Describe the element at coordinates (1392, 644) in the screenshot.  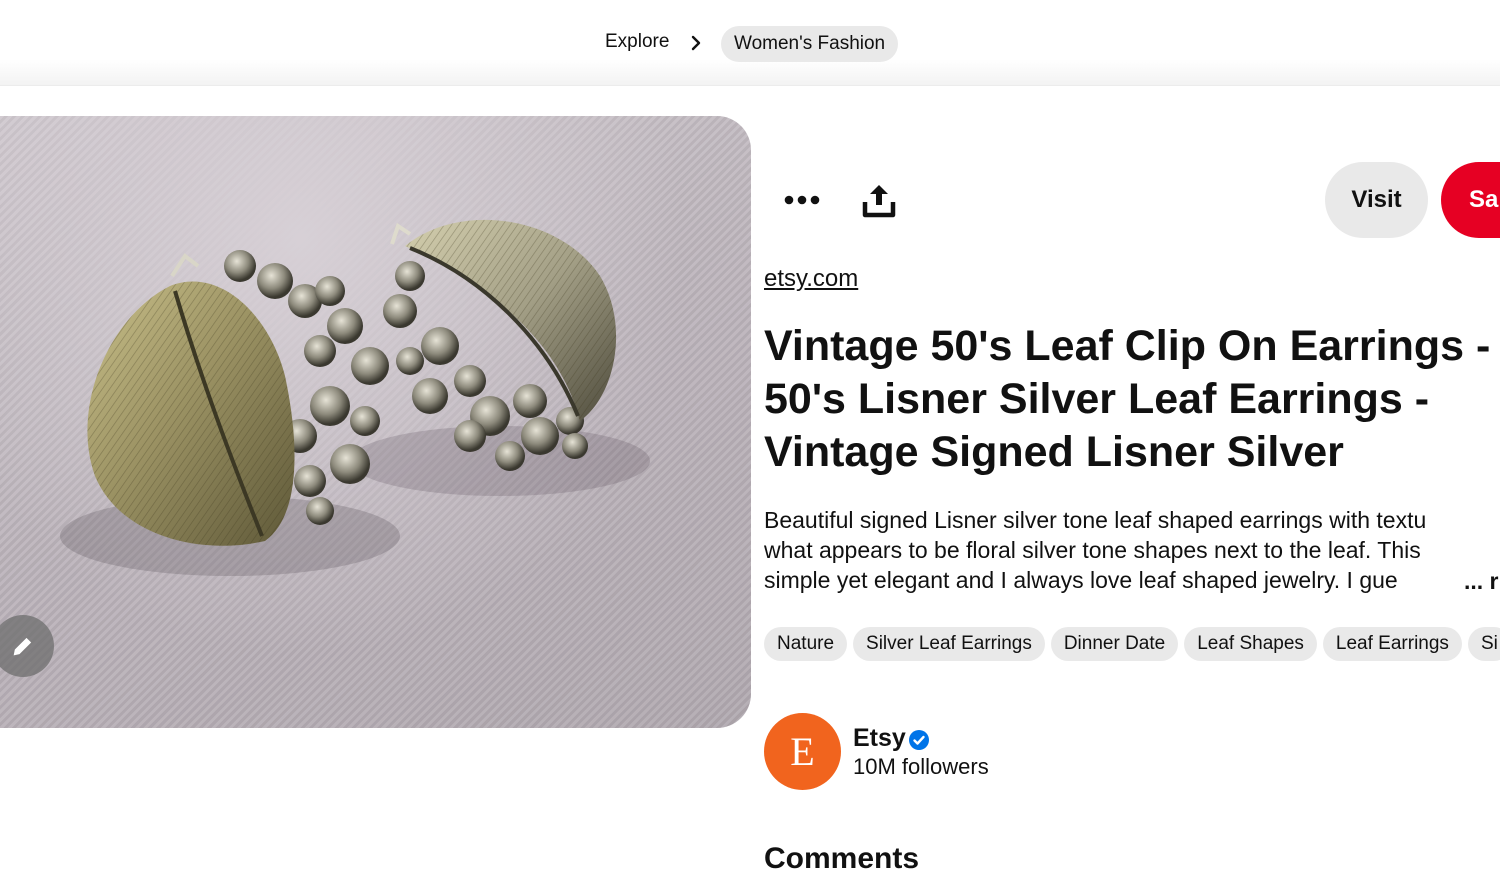
I see `tag-pill: Leaf Earrings` at that location.